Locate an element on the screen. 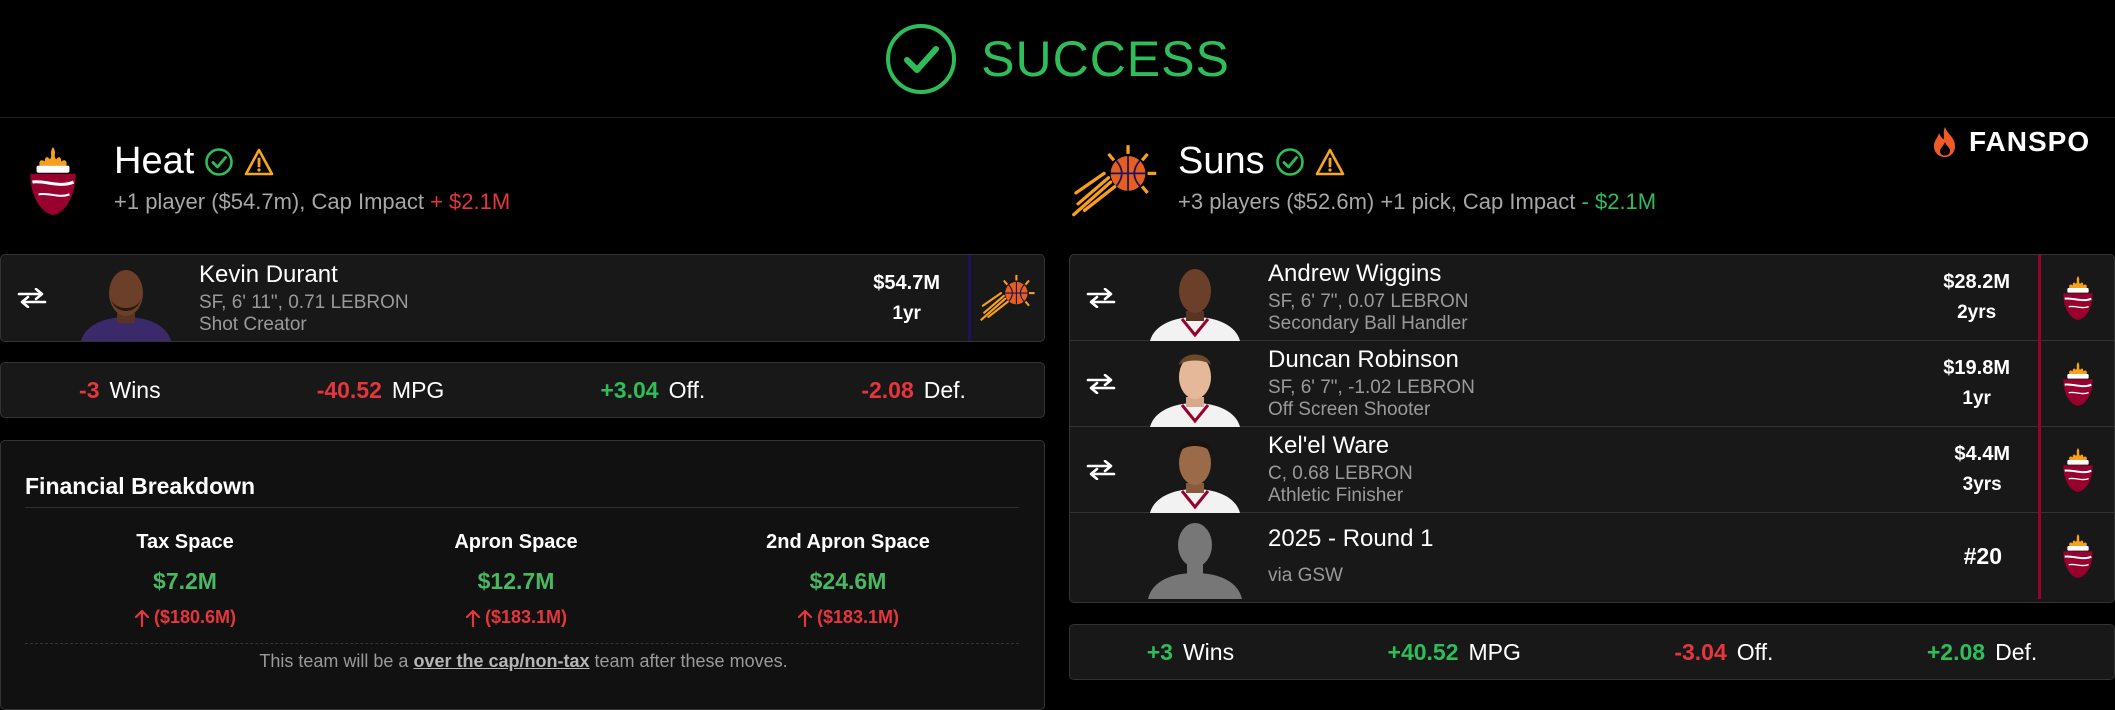  pick-name: 2025 - Round 1 is located at coordinates (1616, 539).